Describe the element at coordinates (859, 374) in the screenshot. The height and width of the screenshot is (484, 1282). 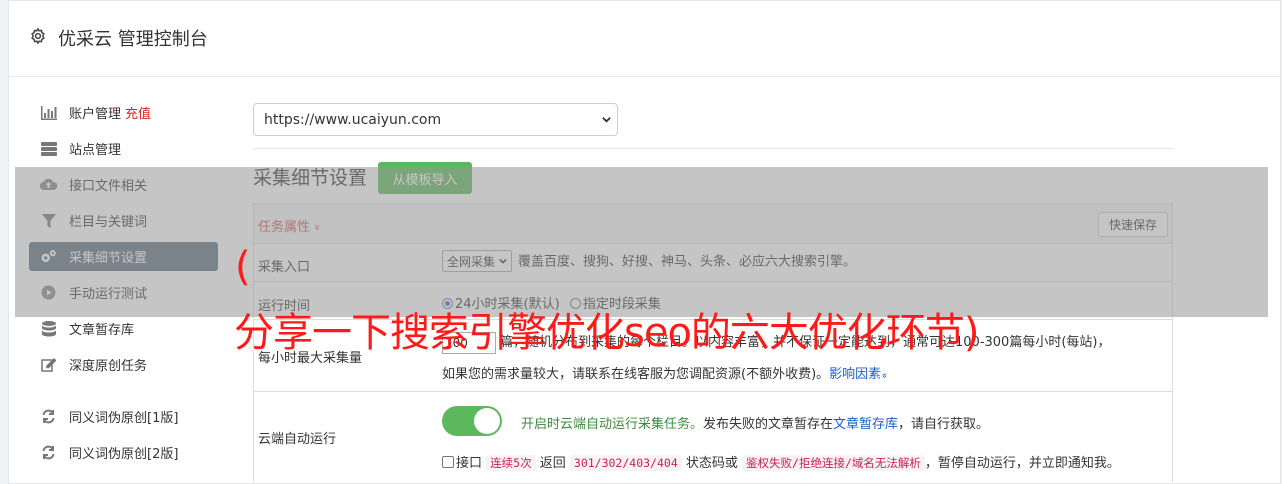
I see `influence-factors-link: 影响因素»` at that location.